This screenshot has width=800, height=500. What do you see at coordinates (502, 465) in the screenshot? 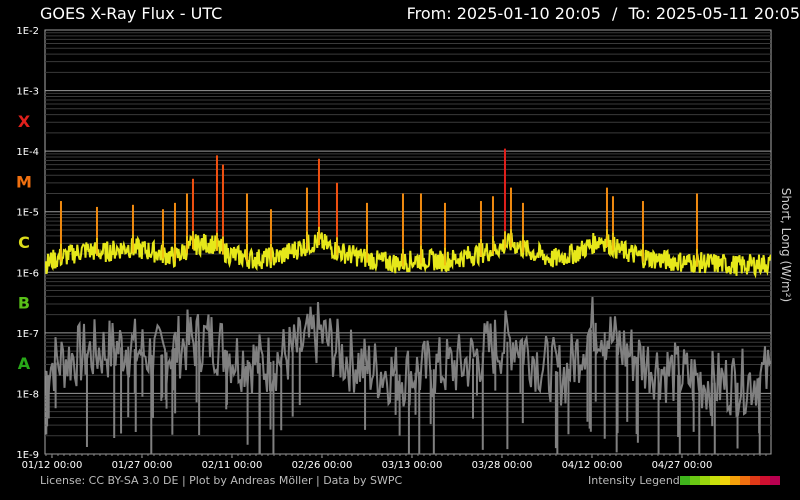
I see `x-tick-label: 03/28 00:00` at bounding box center [502, 465].